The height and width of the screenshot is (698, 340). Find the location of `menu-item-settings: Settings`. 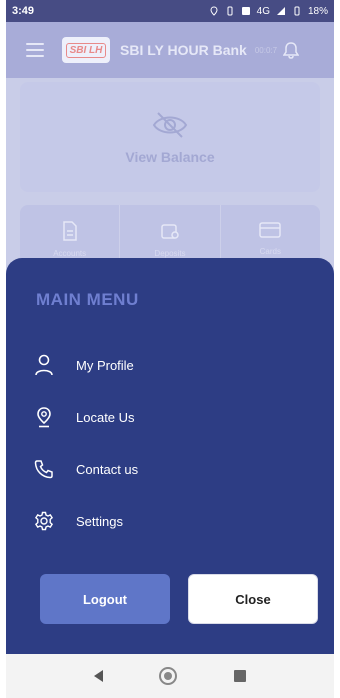

menu-item-settings: Settings is located at coordinates (169, 521).